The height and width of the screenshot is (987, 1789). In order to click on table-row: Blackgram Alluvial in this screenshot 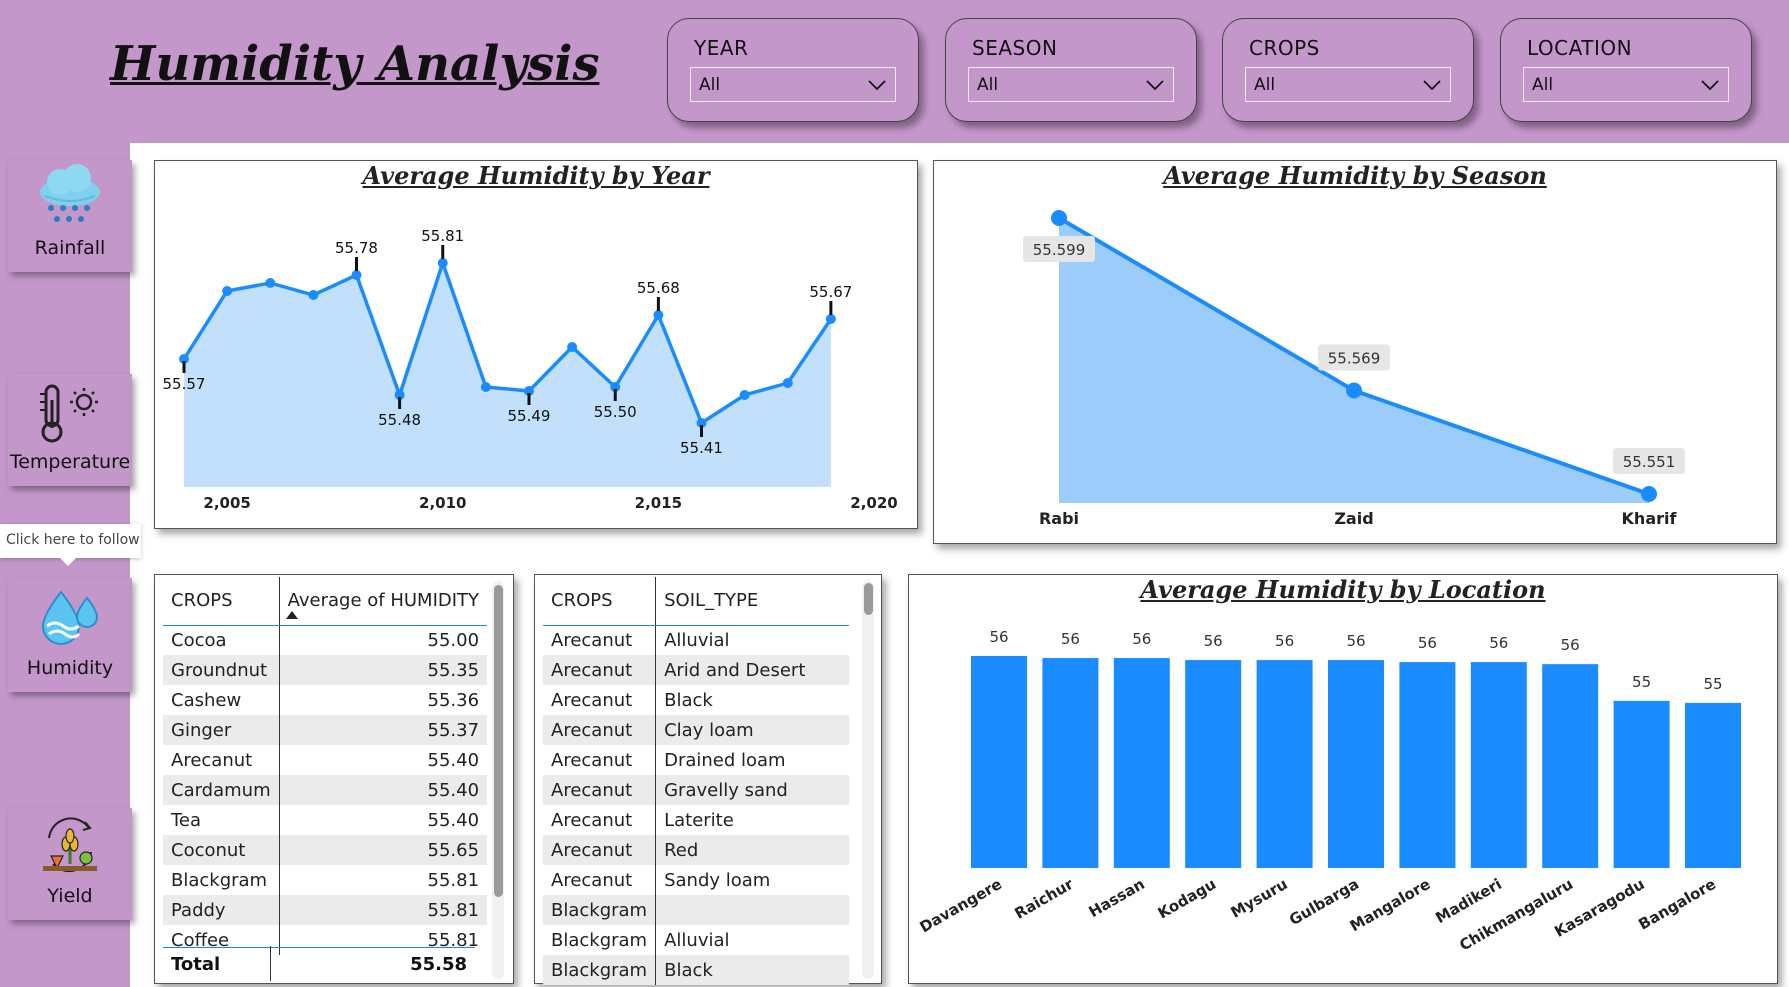, I will do `click(696, 940)`.